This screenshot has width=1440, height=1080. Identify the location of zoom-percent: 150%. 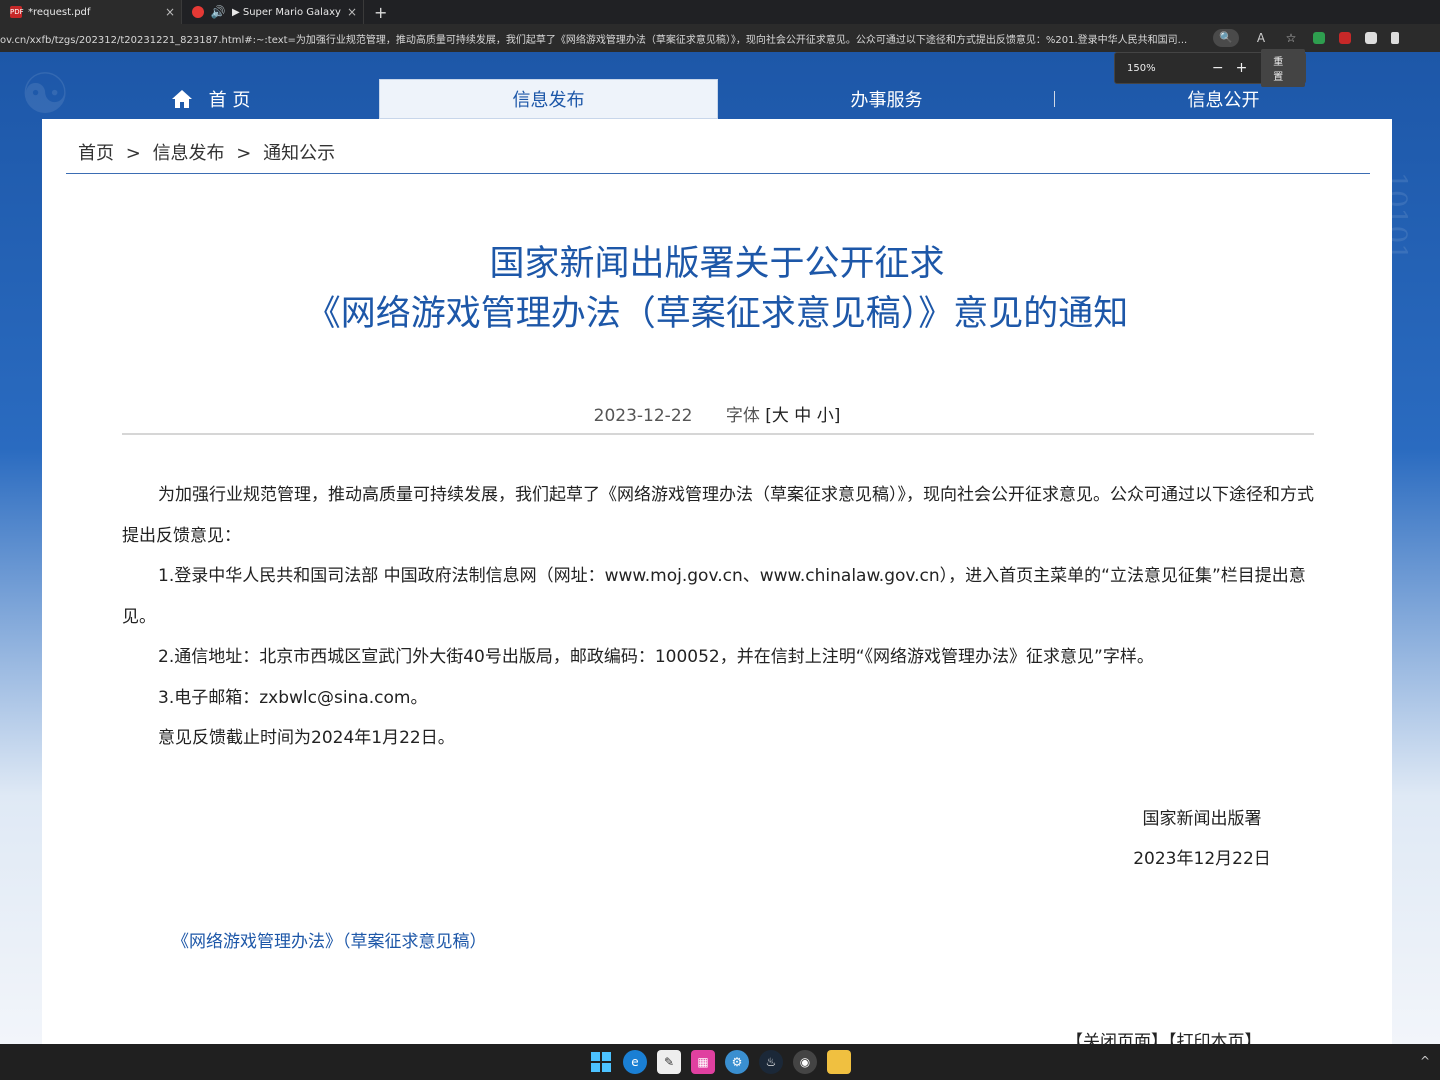
(1141, 68).